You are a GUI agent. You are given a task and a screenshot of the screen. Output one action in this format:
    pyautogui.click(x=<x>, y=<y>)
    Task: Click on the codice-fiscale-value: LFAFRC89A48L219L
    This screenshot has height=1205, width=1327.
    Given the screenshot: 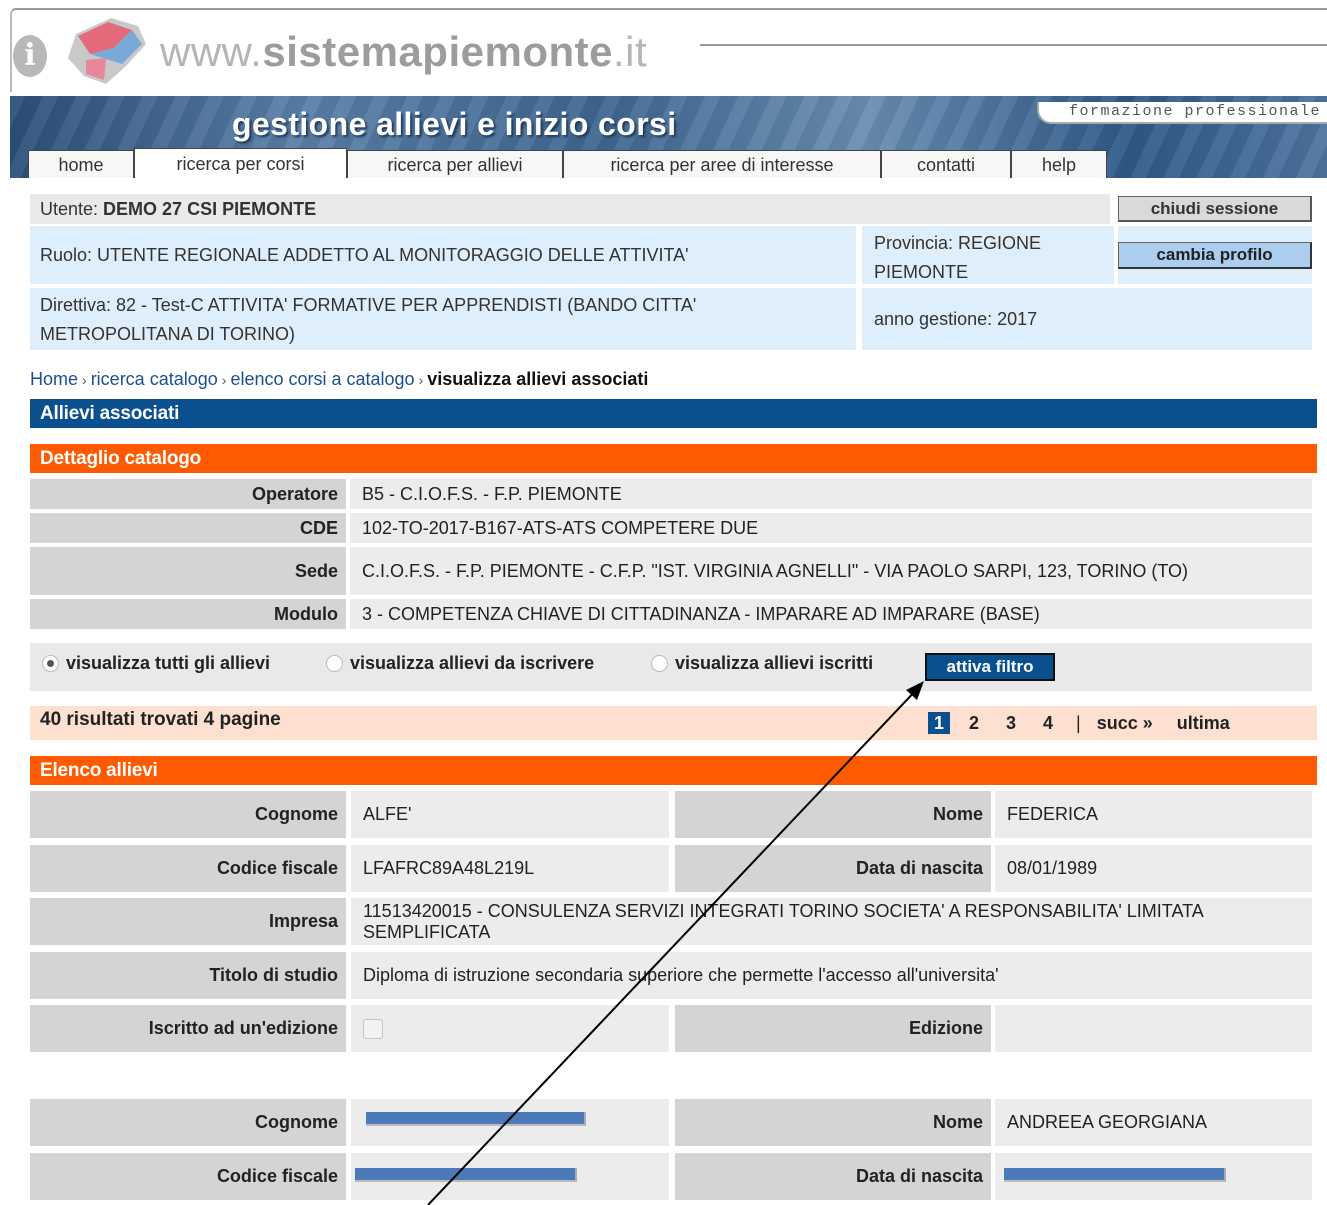 What is the action you would take?
    pyautogui.click(x=510, y=868)
    